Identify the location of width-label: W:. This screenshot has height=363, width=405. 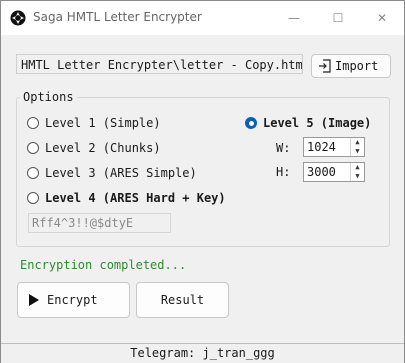
(283, 148).